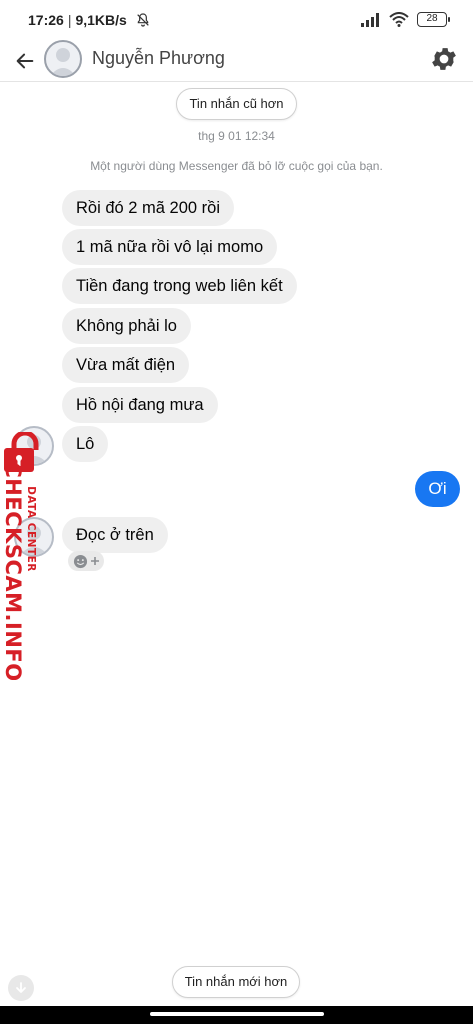  I want to click on older-messages-button: Tin nhắn cũ hơn, so click(236, 104).